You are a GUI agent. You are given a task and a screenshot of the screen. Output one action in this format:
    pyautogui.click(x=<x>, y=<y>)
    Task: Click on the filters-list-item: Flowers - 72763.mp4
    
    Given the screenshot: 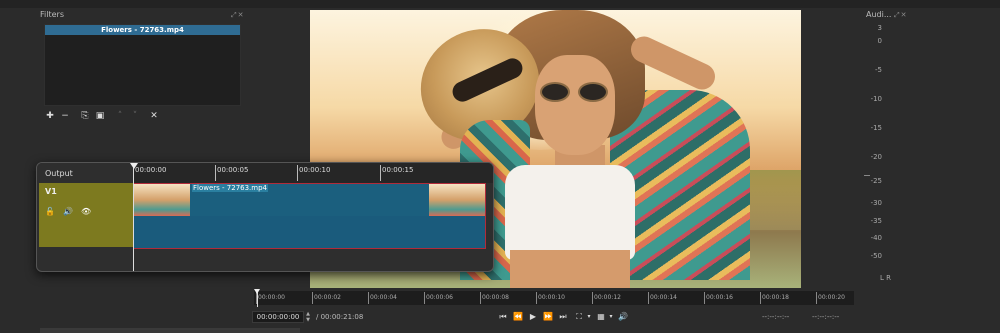 What is the action you would take?
    pyautogui.click(x=142, y=30)
    